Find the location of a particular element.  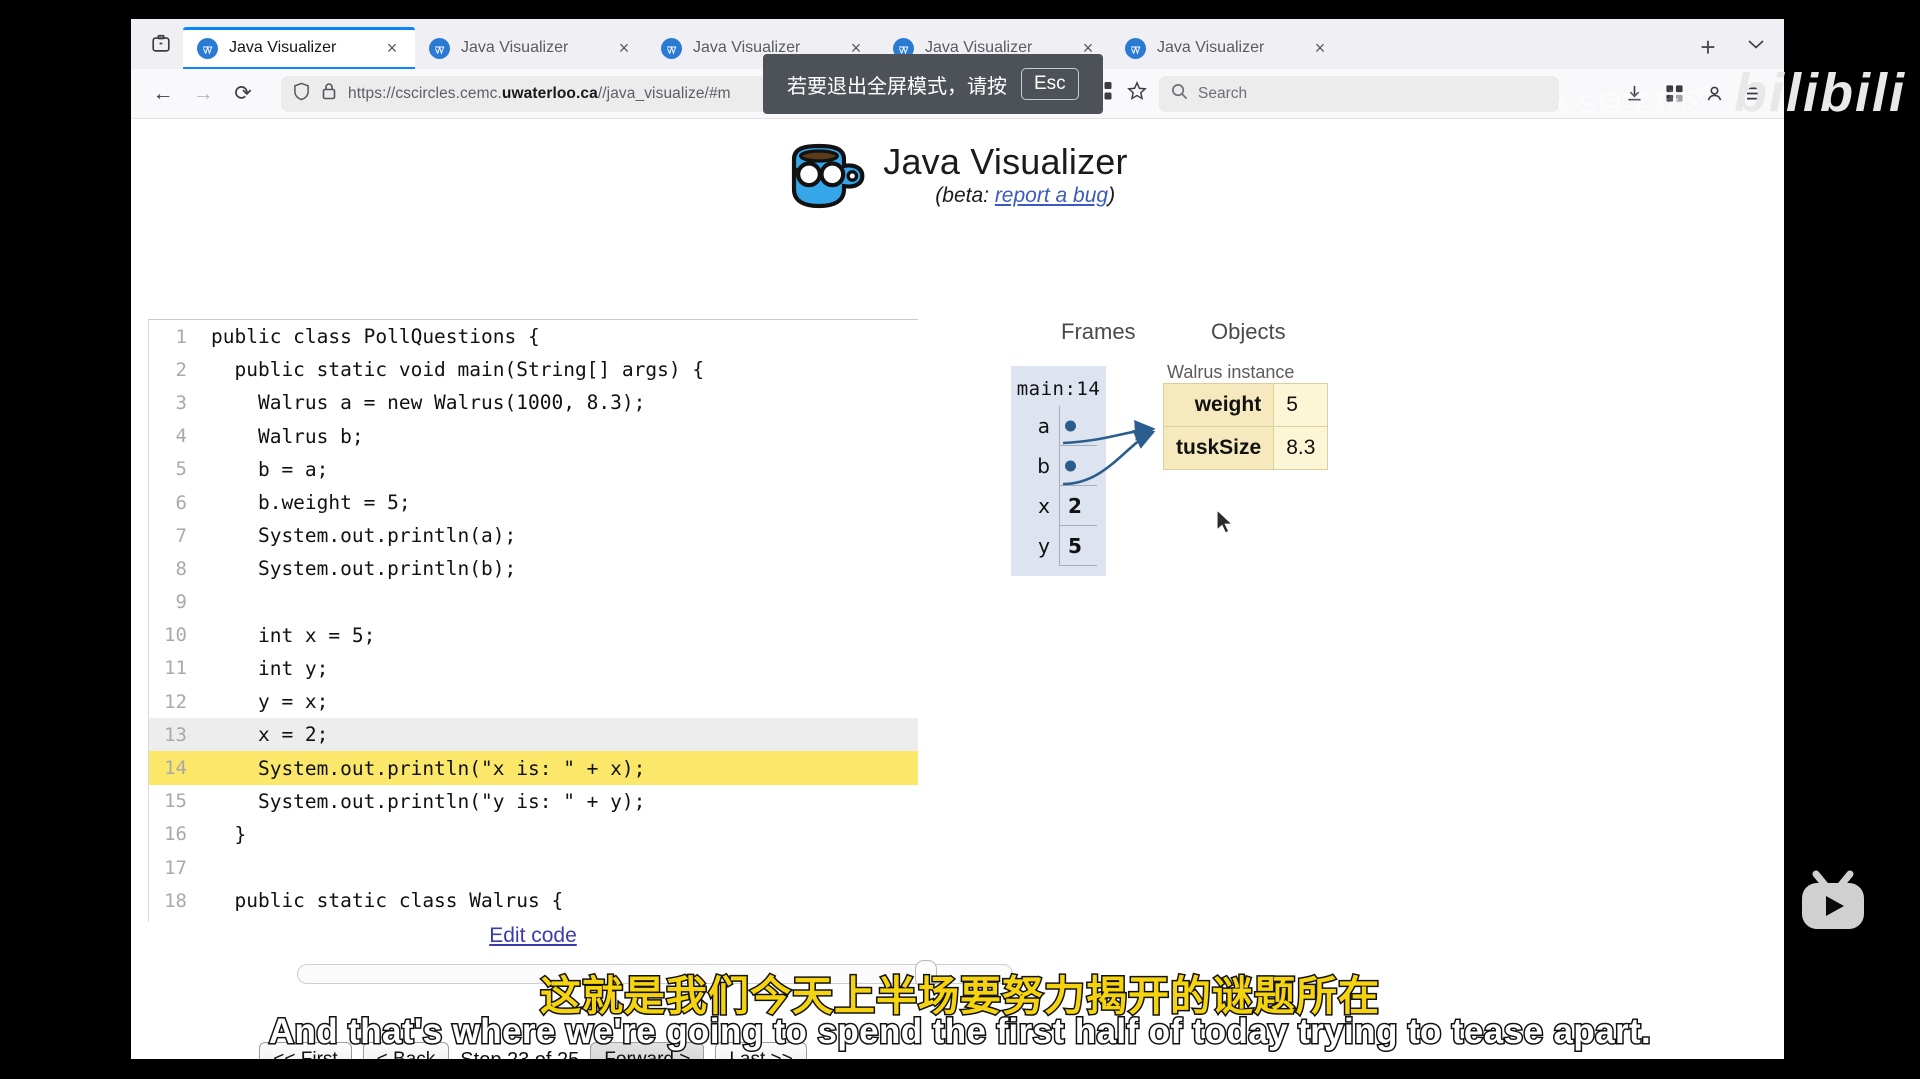

line-text: int y; is located at coordinates (270, 668).